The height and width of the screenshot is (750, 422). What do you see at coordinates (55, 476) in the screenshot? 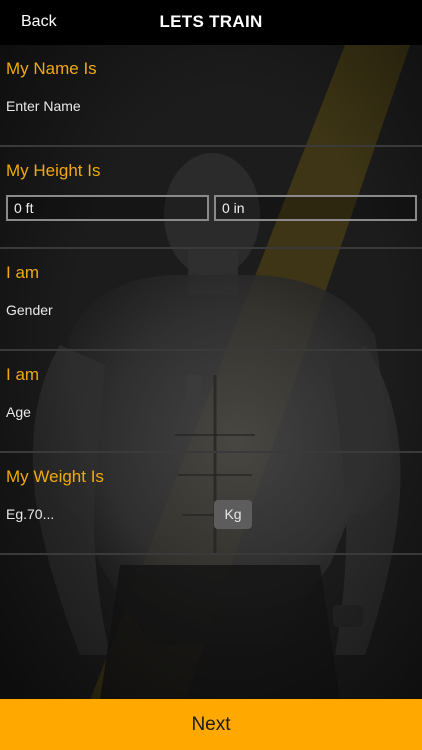
I see `weight-heading: My Weight Is` at bounding box center [55, 476].